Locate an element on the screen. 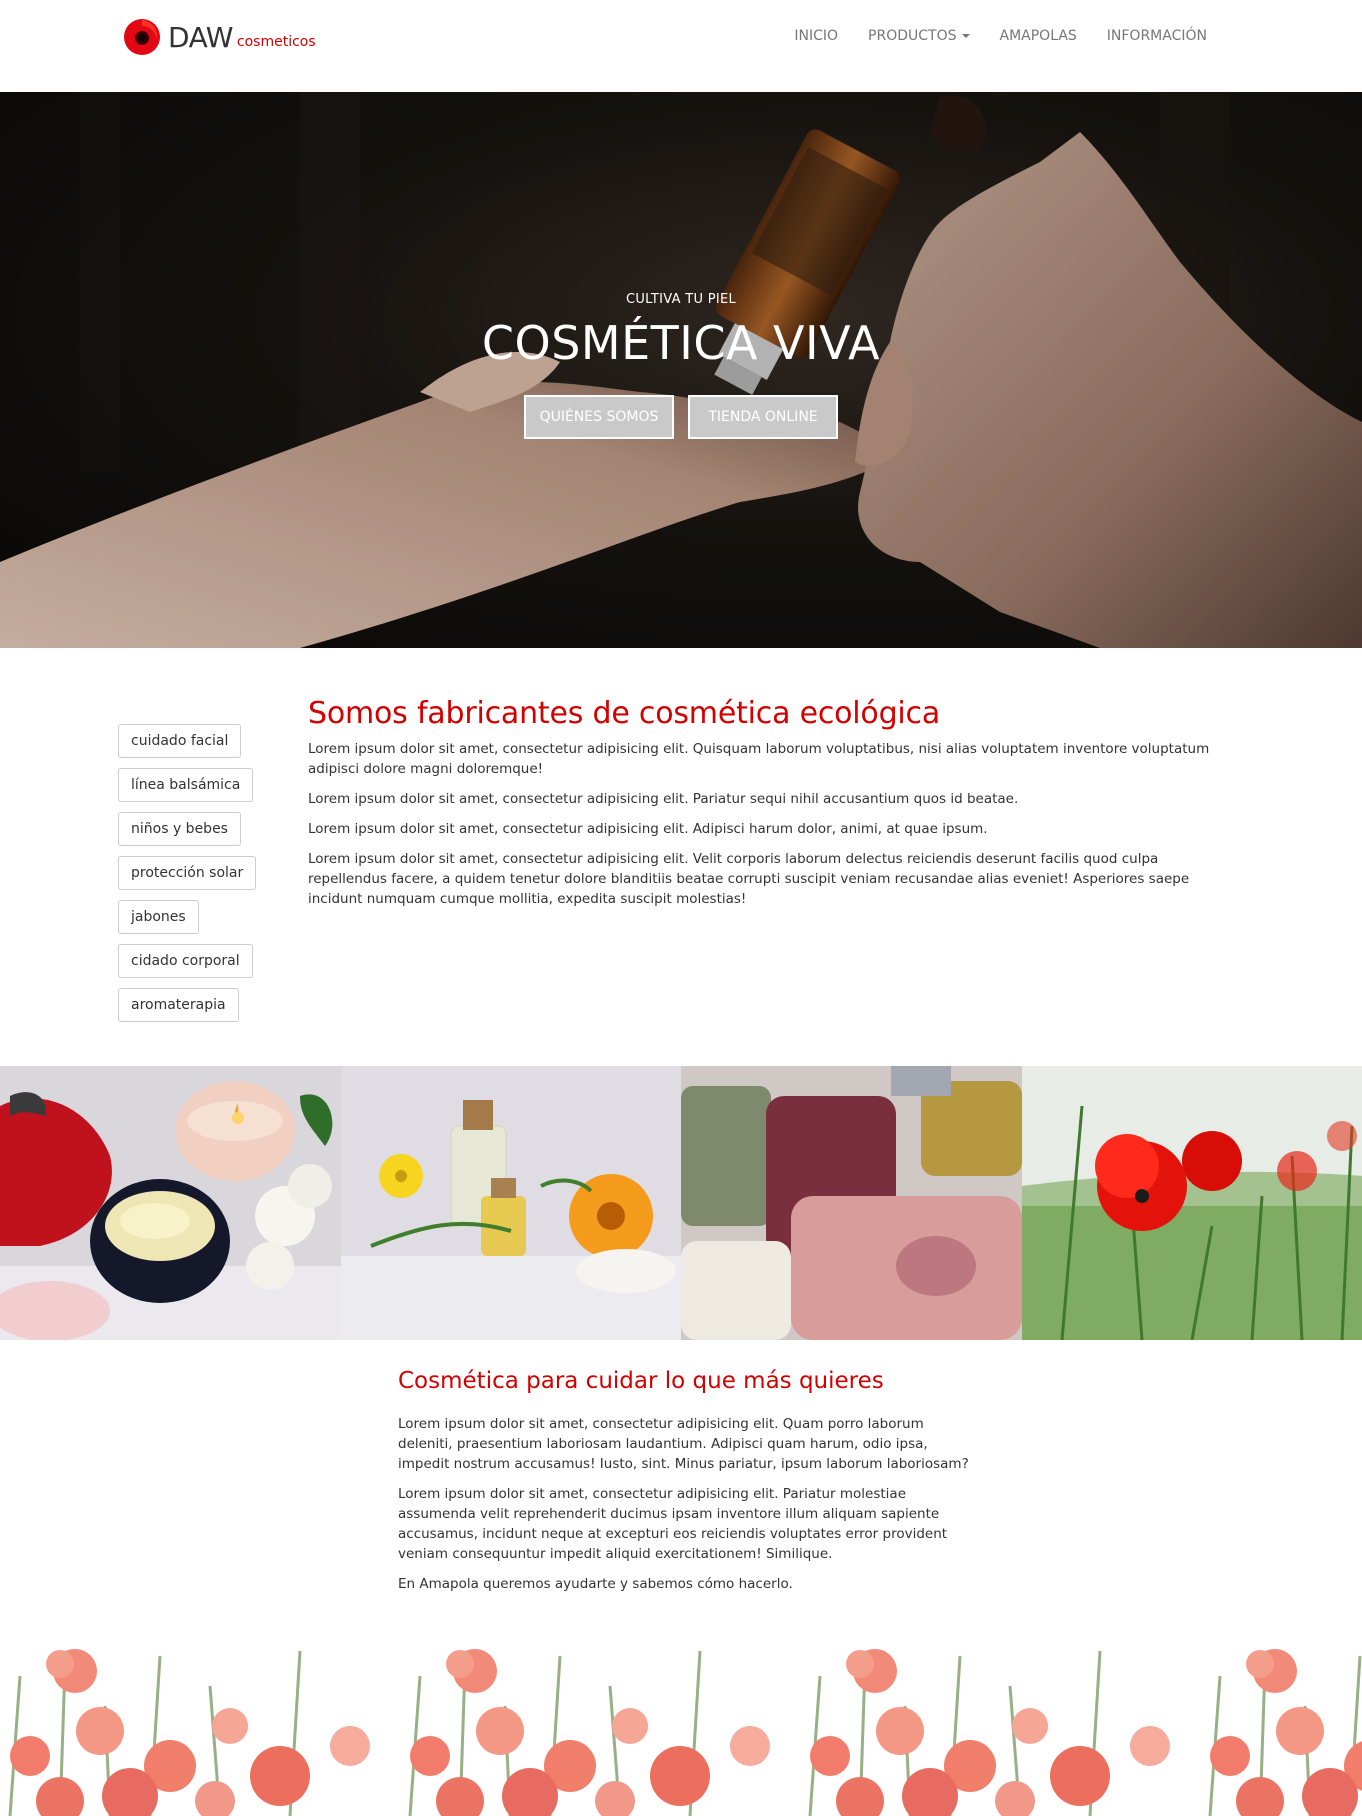 This screenshot has height=1816, width=1362. hero-kicker: CULTIVA TU PIEL is located at coordinates (681, 299).